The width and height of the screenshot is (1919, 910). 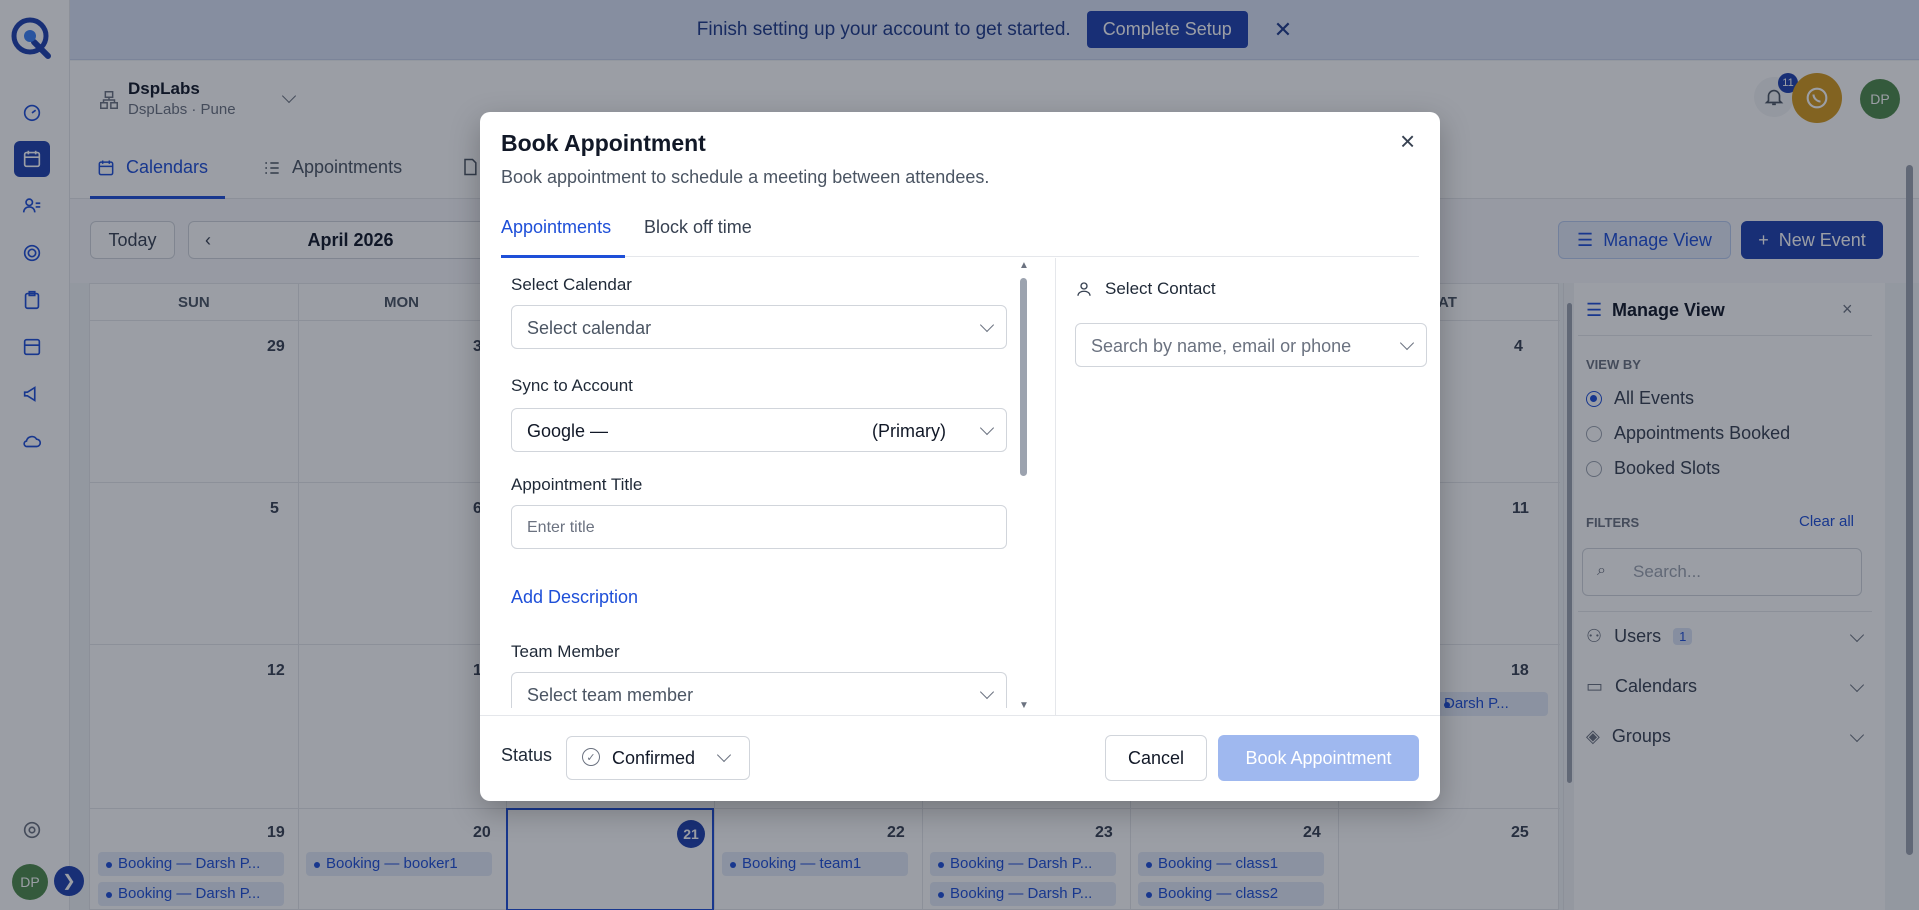 What do you see at coordinates (759, 527) in the screenshot?
I see `appointment-title-input: Enter title` at bounding box center [759, 527].